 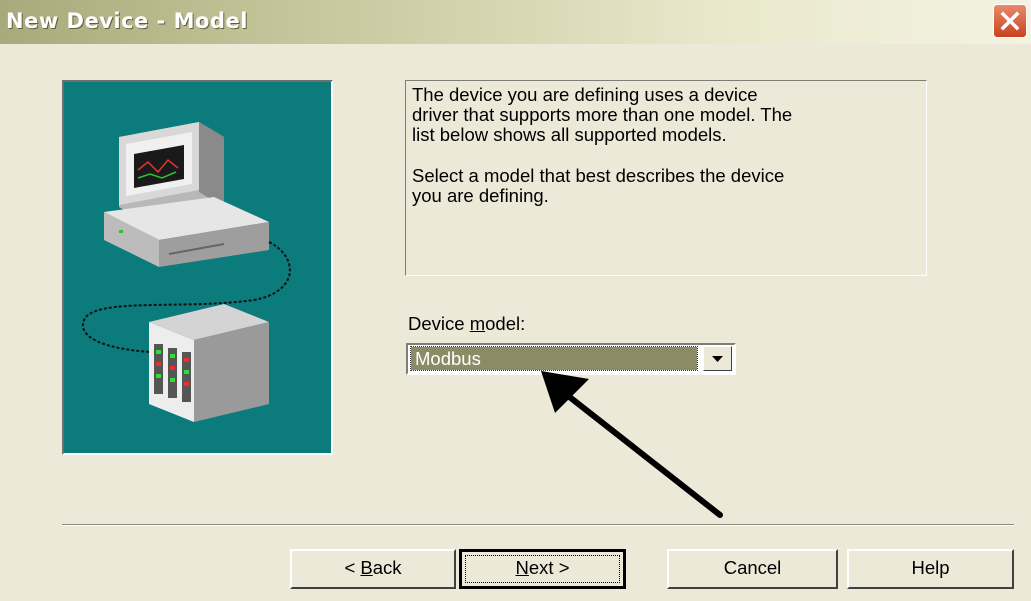 What do you see at coordinates (352, 567) in the screenshot?
I see `button-text: <` at bounding box center [352, 567].